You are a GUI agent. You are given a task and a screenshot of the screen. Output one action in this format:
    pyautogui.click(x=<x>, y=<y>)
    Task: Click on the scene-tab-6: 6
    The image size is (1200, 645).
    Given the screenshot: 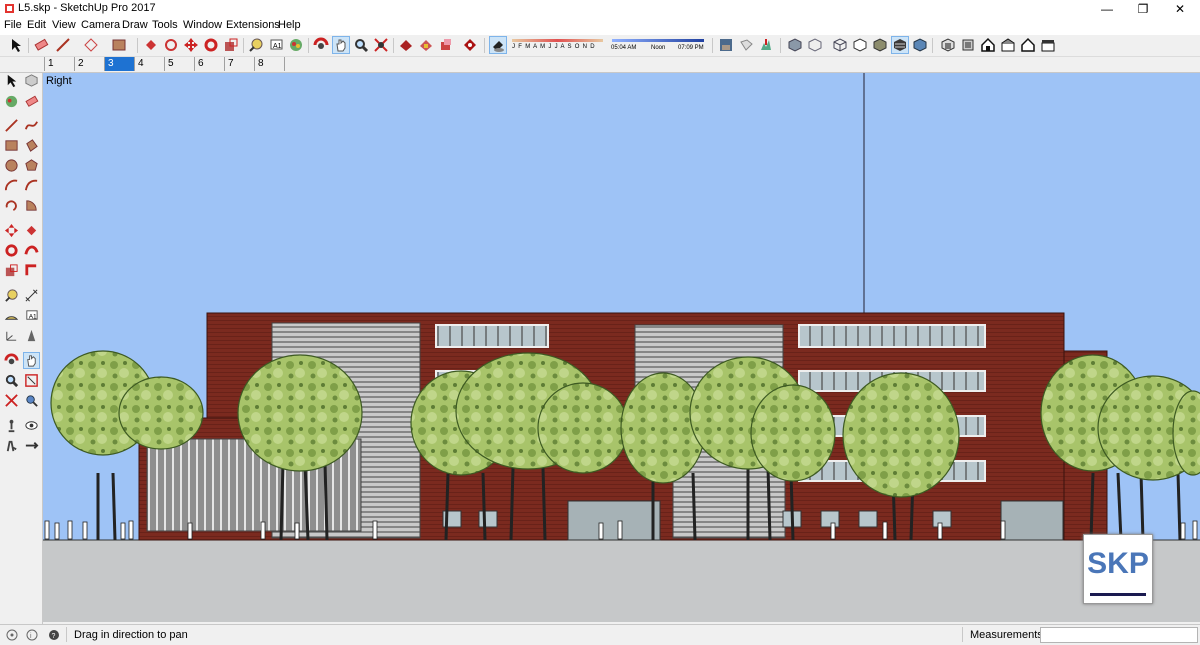 What is the action you would take?
    pyautogui.click(x=209, y=64)
    